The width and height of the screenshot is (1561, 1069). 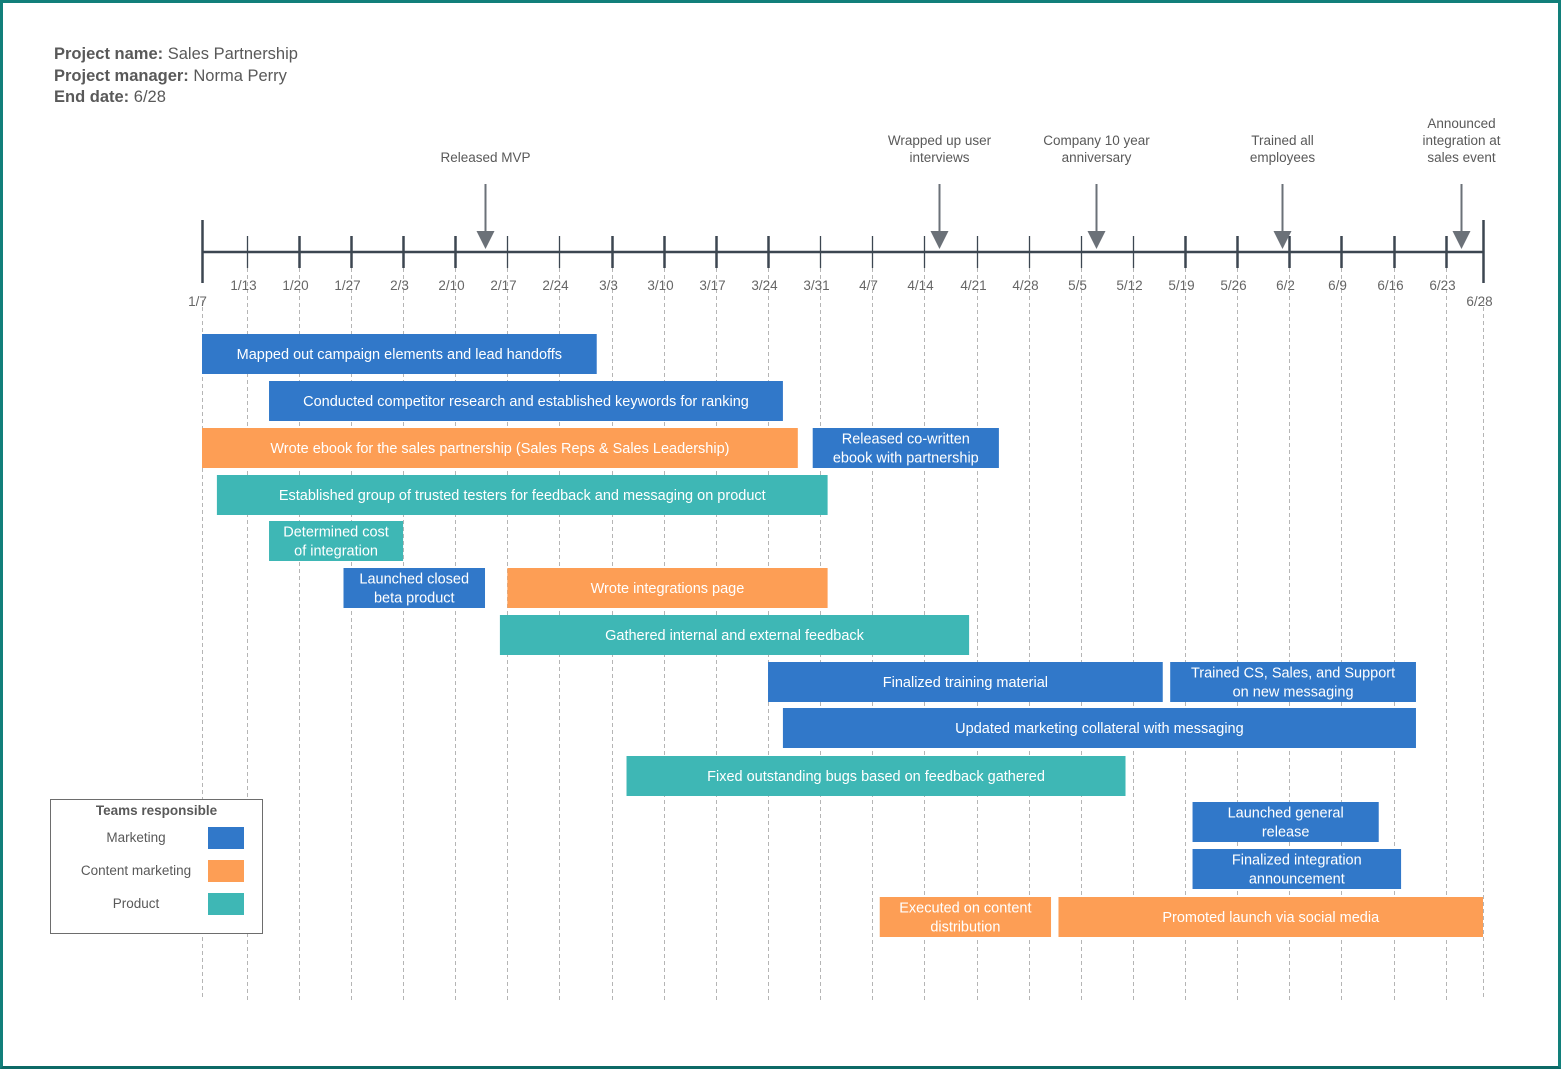 What do you see at coordinates (1233, 285) in the screenshot?
I see `tick-label: 5/26` at bounding box center [1233, 285].